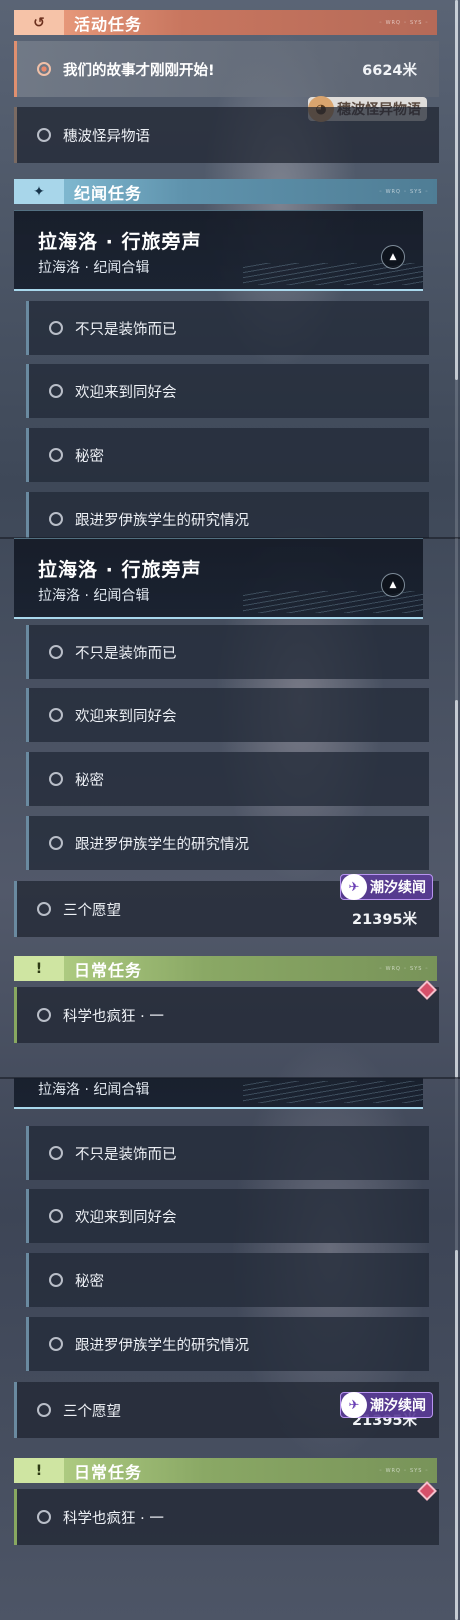 This screenshot has height=1620, width=460. What do you see at coordinates (225, 22) in the screenshot?
I see `section-header-event: ↺ 活动任务 ◦ WRQ ◦ SYS ◦` at bounding box center [225, 22].